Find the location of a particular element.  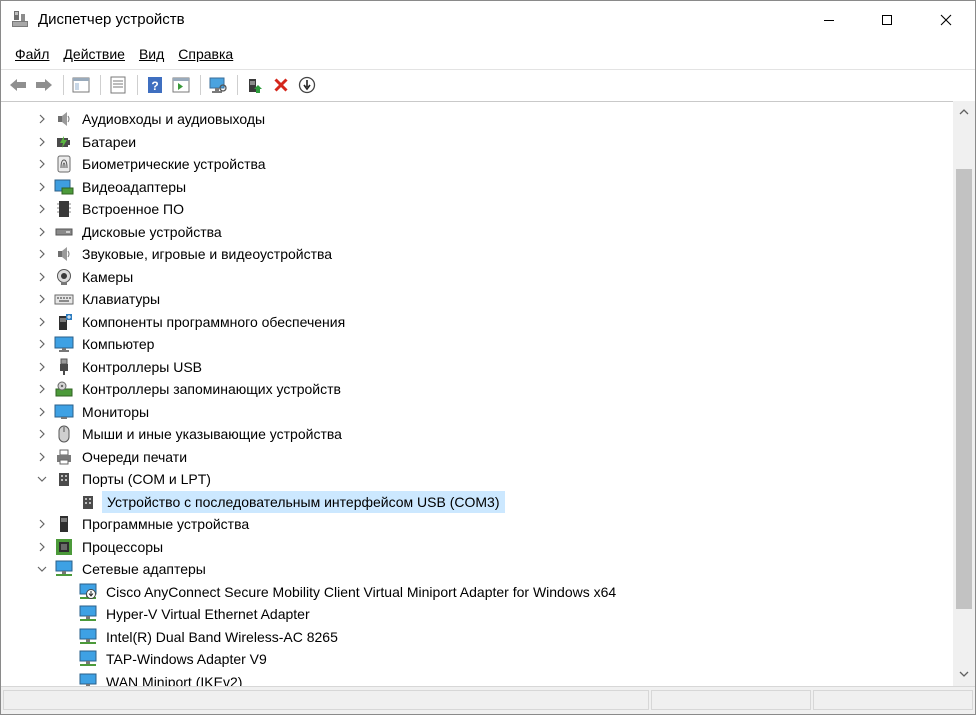

tree-item-computer: Компьютер is located at coordinates (477, 344).